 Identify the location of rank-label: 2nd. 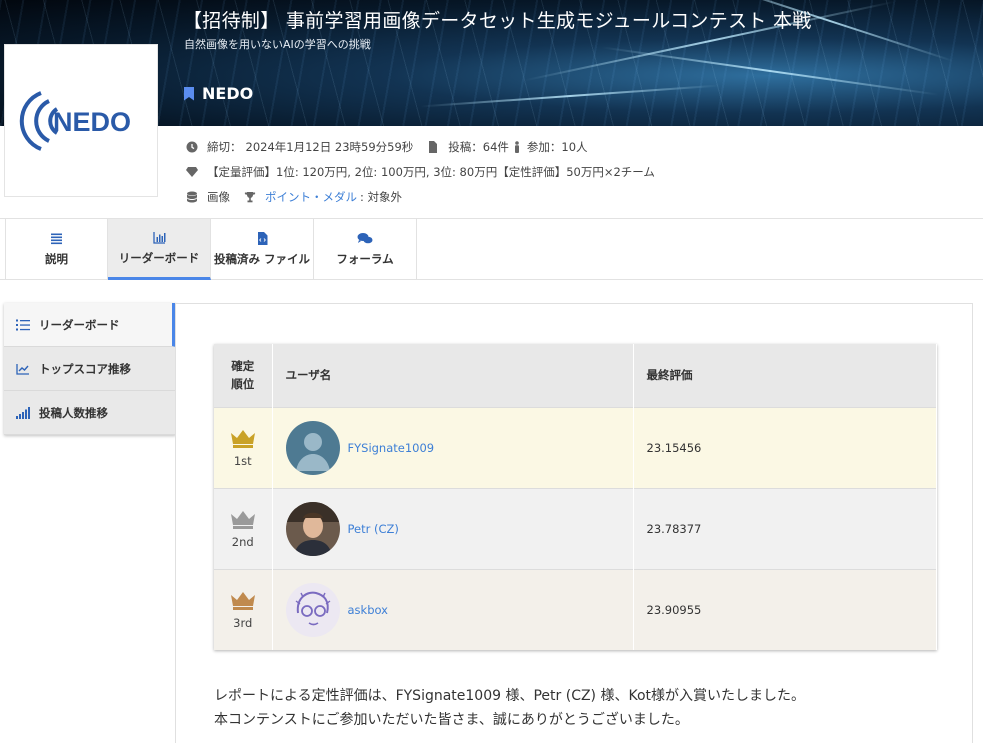
(242, 541).